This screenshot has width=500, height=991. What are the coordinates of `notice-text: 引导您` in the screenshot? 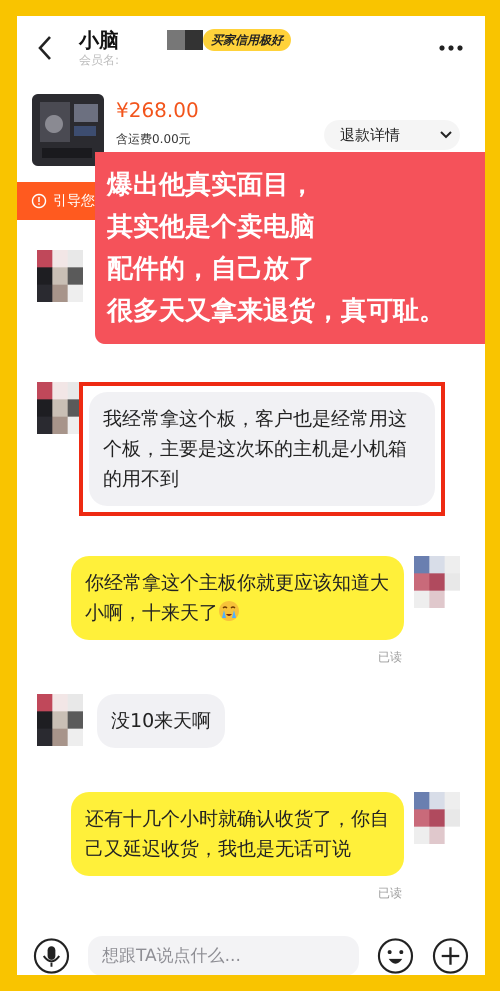 It's located at (74, 201).